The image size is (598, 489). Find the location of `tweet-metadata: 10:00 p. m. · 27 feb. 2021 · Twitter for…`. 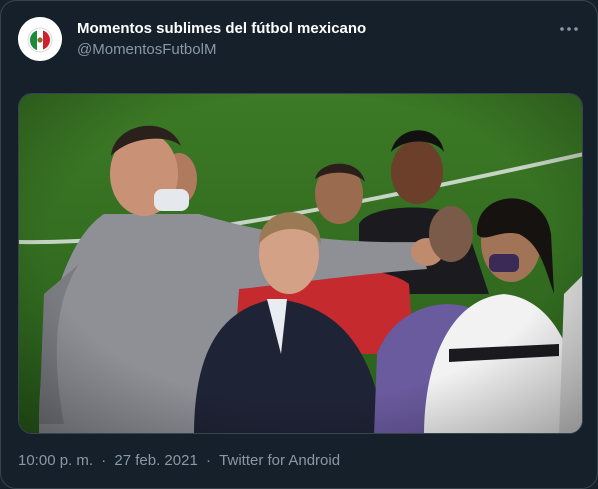

tweet-metadata: 10:00 p. m. · 27 feb. 2021 · Twitter for… is located at coordinates (179, 460).